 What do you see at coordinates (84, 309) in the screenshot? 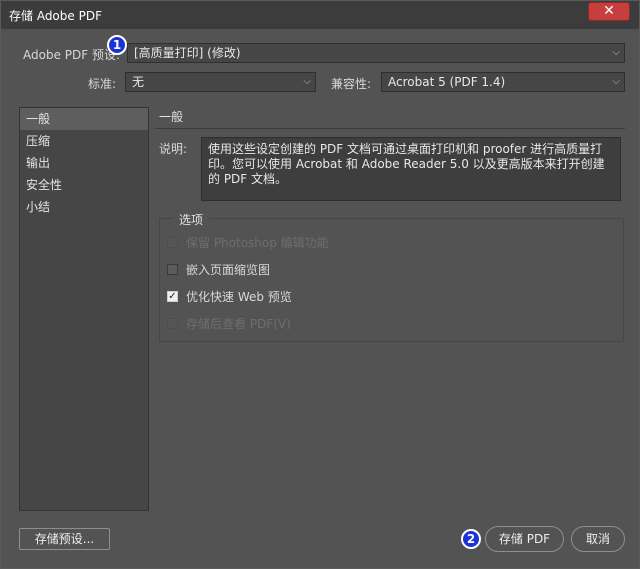
I see `category-list: 一般 压缩 输出 安全性 小结` at bounding box center [84, 309].